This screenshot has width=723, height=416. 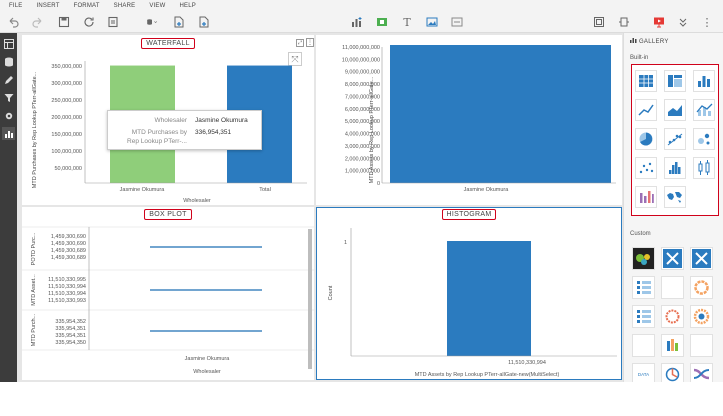 I want to click on ring-icon, so click(x=672, y=316).